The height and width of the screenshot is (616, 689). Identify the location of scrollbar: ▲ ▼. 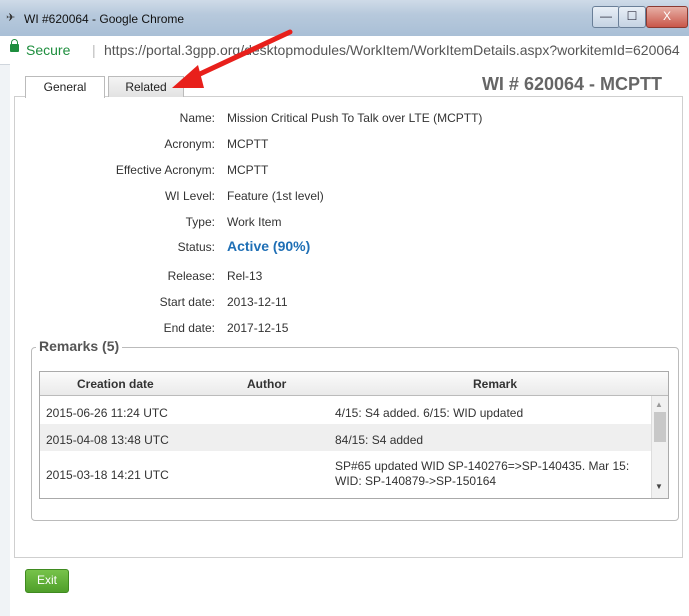
(659, 447).